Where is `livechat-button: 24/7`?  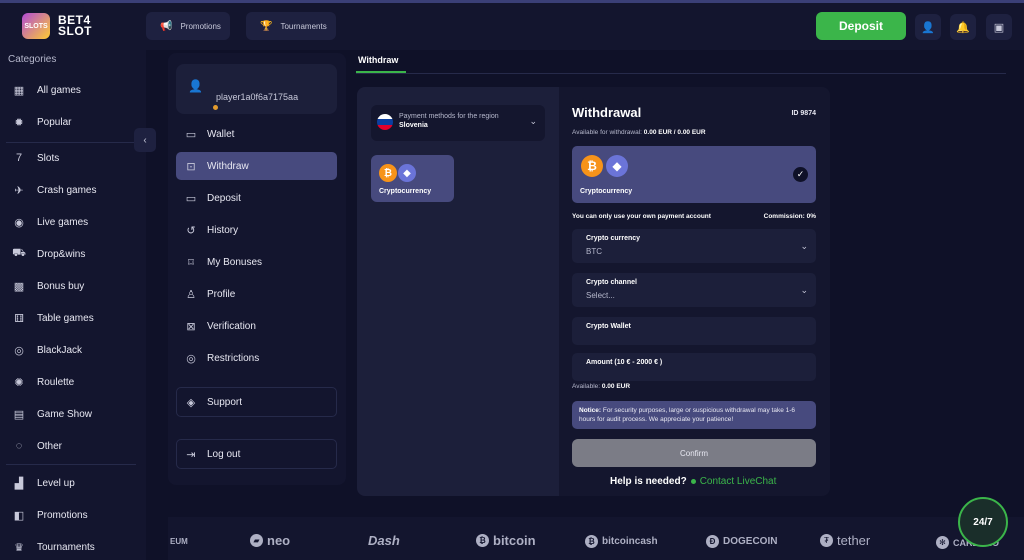 livechat-button: 24/7 is located at coordinates (983, 522).